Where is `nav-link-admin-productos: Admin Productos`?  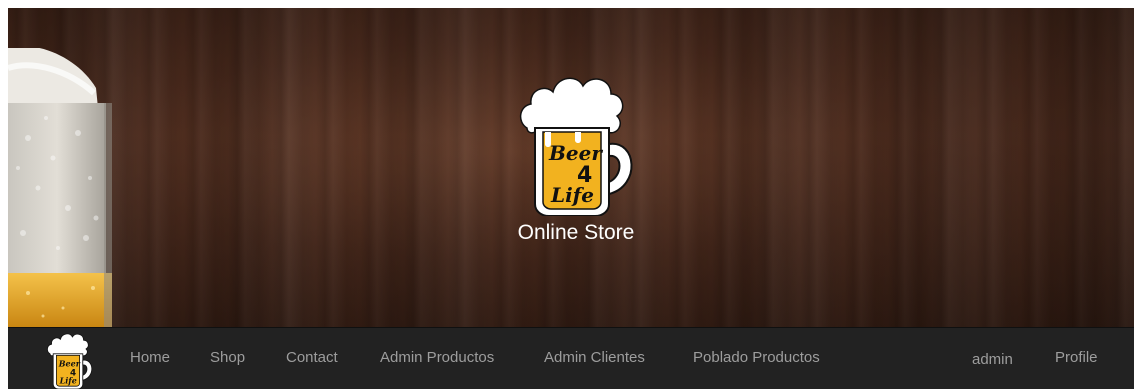
nav-link-admin-productos: Admin Productos is located at coordinates (437, 358).